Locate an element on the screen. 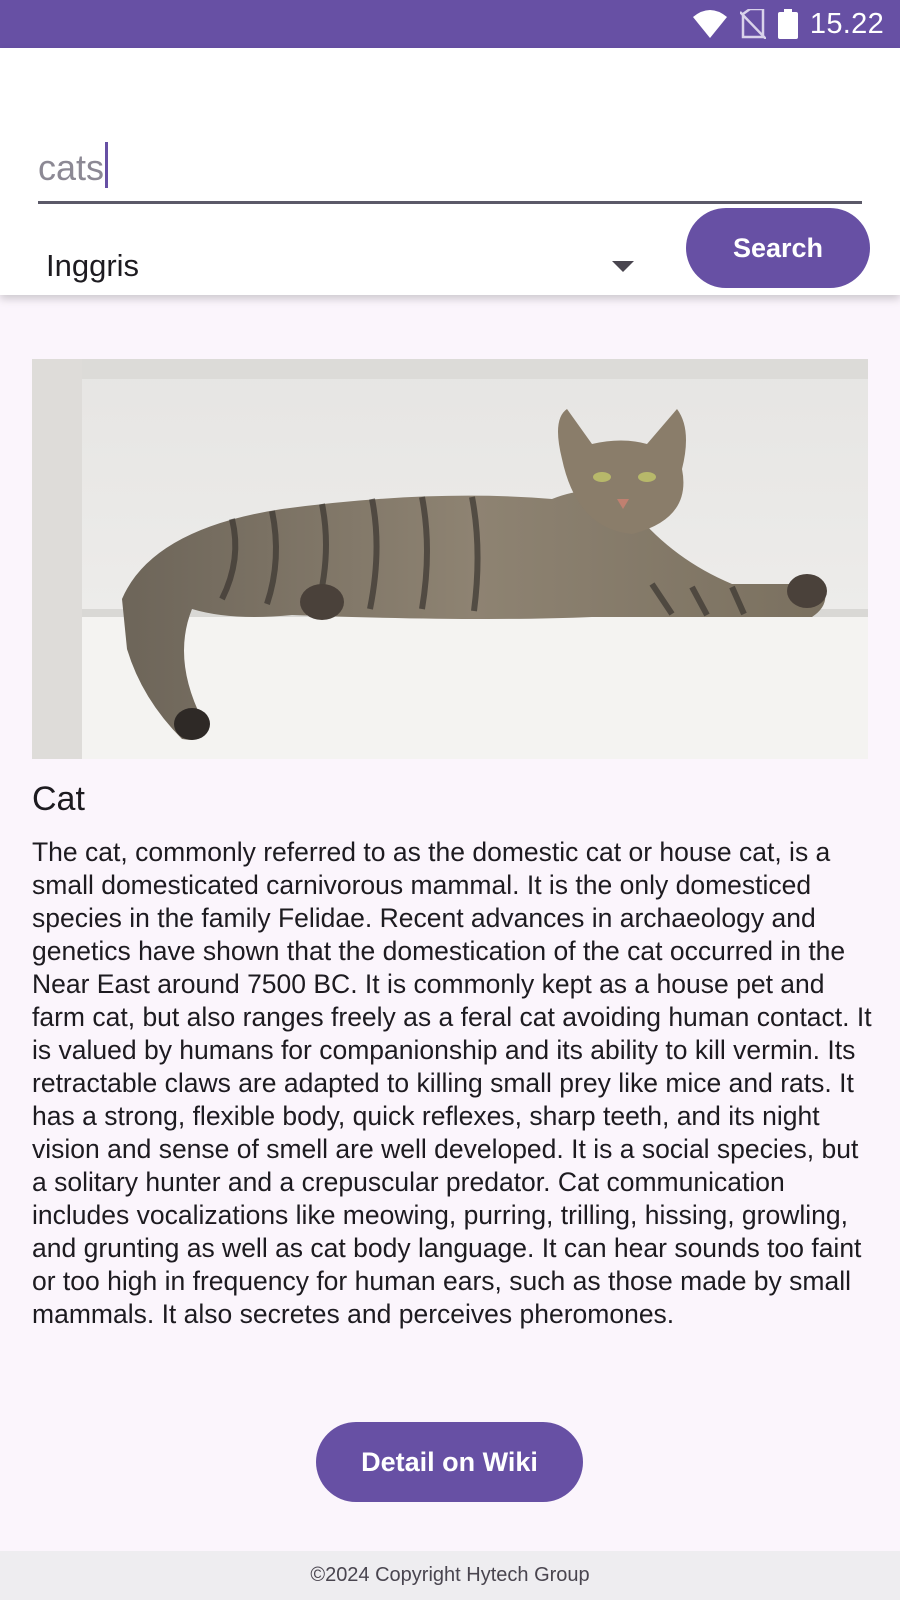  copyright-text: ©2024 Copyright Hytech Group is located at coordinates (450, 1575).